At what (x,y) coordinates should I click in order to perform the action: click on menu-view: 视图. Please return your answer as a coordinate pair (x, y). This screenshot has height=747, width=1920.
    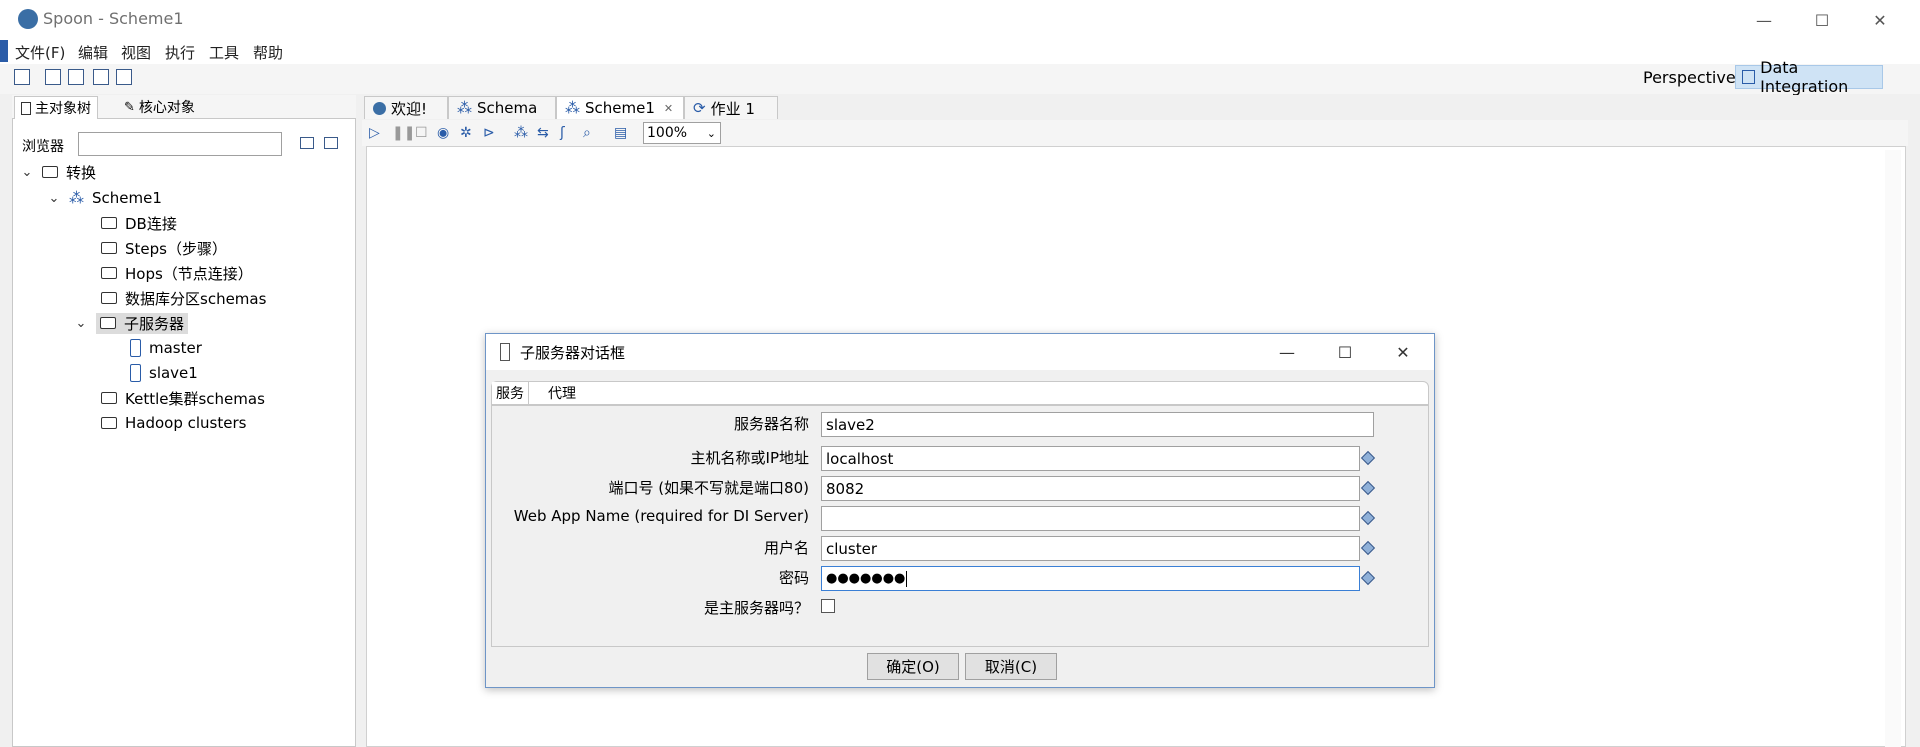
    Looking at the image, I should click on (136, 52).